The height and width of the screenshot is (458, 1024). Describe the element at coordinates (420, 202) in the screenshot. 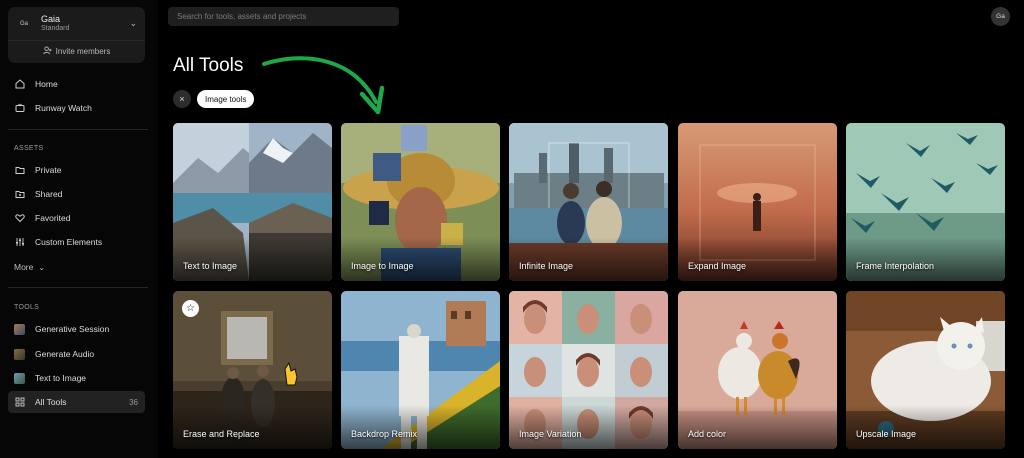

I see `tool-card-image-to-image: Image to Image` at that location.